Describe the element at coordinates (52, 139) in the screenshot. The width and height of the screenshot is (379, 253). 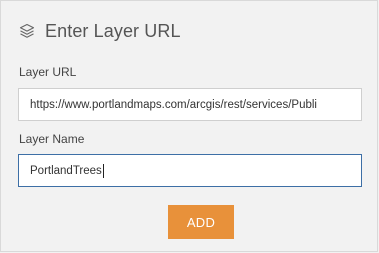
I see `layer-name-label: Layer Name` at that location.